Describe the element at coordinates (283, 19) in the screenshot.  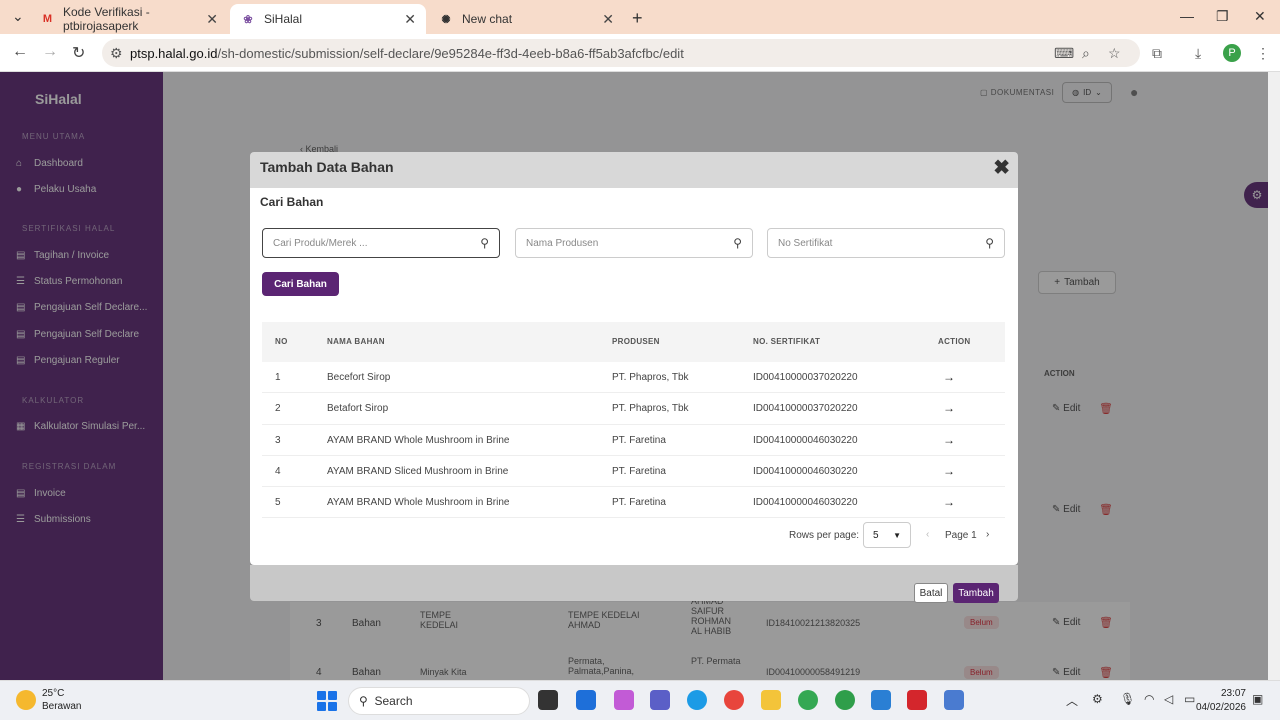
I see `tab-title: SiHalal` at that location.